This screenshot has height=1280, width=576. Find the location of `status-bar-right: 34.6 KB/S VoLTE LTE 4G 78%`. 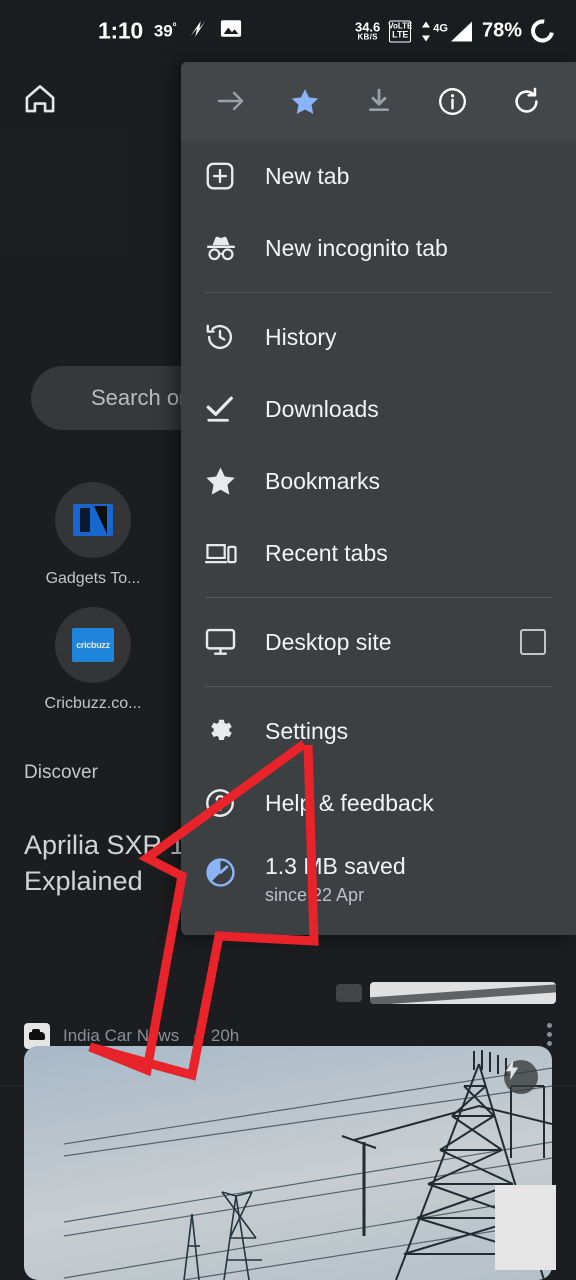

status-bar-right: 34.6 KB/S VoLTE LTE 4G 78% is located at coordinates (456, 31).